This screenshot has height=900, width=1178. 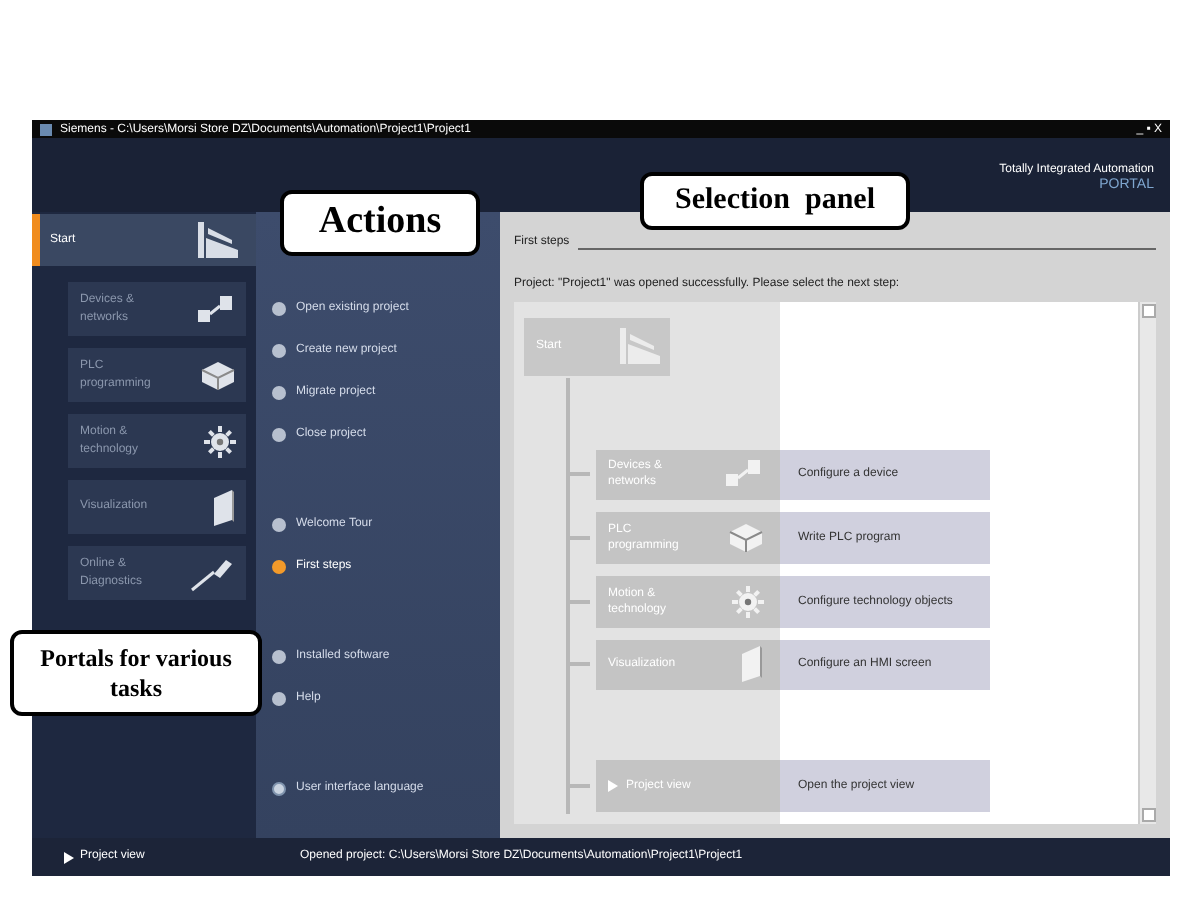 What do you see at coordinates (775, 201) in the screenshot?
I see `callout-label: Selection panel` at bounding box center [775, 201].